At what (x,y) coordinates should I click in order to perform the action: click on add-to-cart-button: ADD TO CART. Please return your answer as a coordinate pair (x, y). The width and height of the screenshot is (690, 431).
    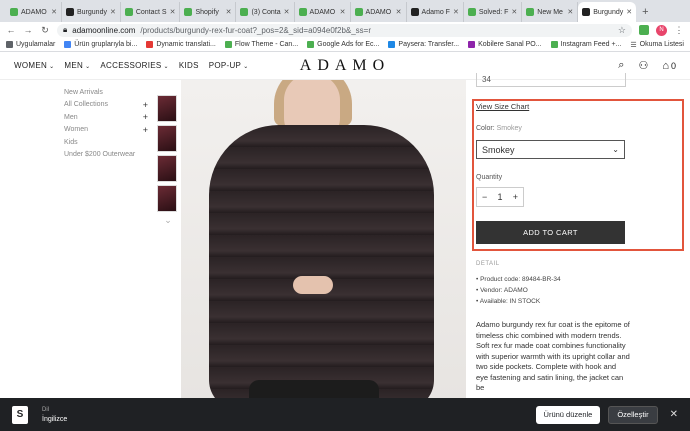
    Looking at the image, I should click on (550, 232).